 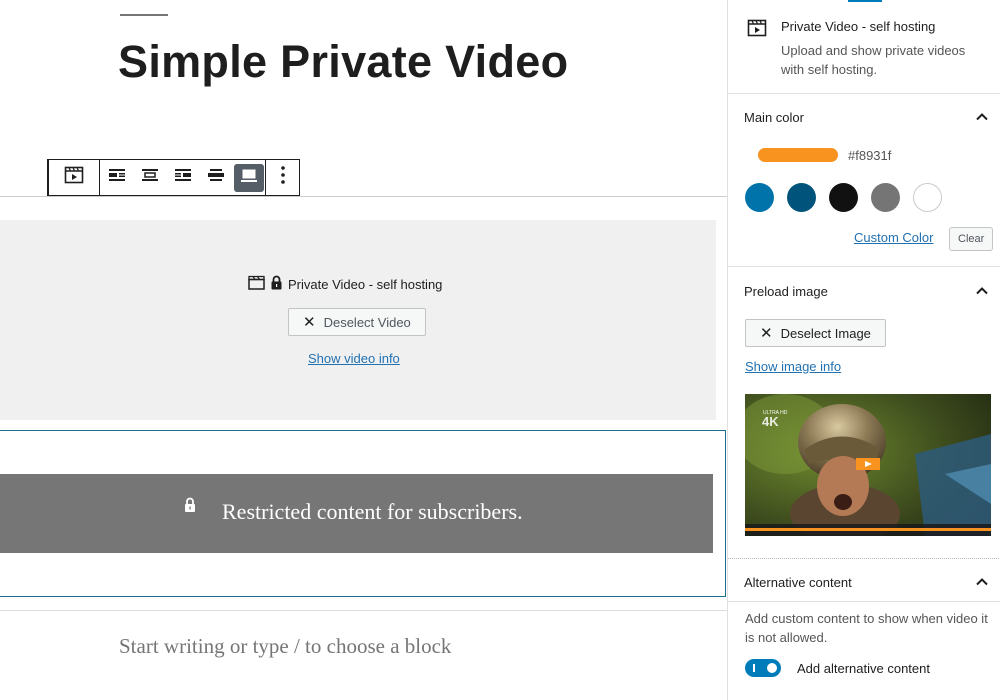 What do you see at coordinates (772, 668) in the screenshot?
I see `toggle-knob` at bounding box center [772, 668].